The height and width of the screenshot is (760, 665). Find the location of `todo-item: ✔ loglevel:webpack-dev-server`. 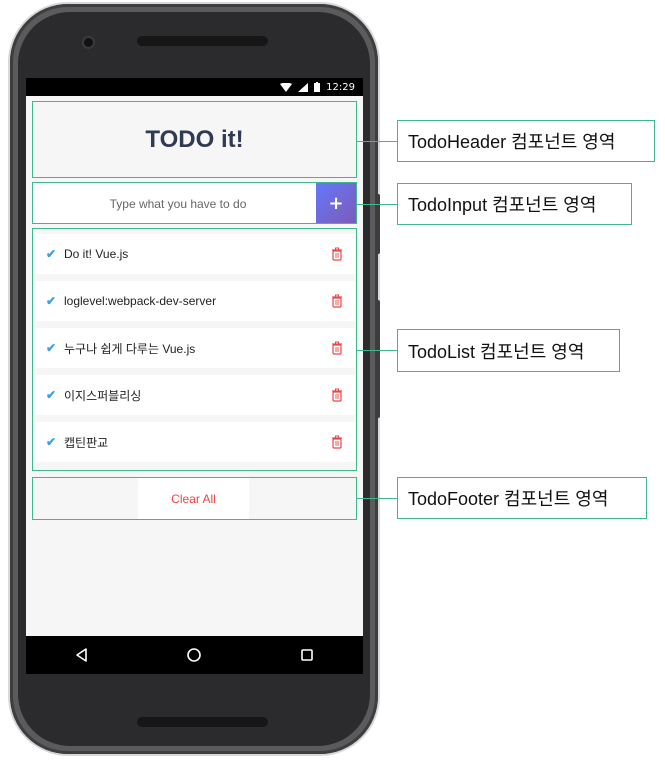

todo-item: ✔ loglevel:webpack-dev-server is located at coordinates (195, 301).